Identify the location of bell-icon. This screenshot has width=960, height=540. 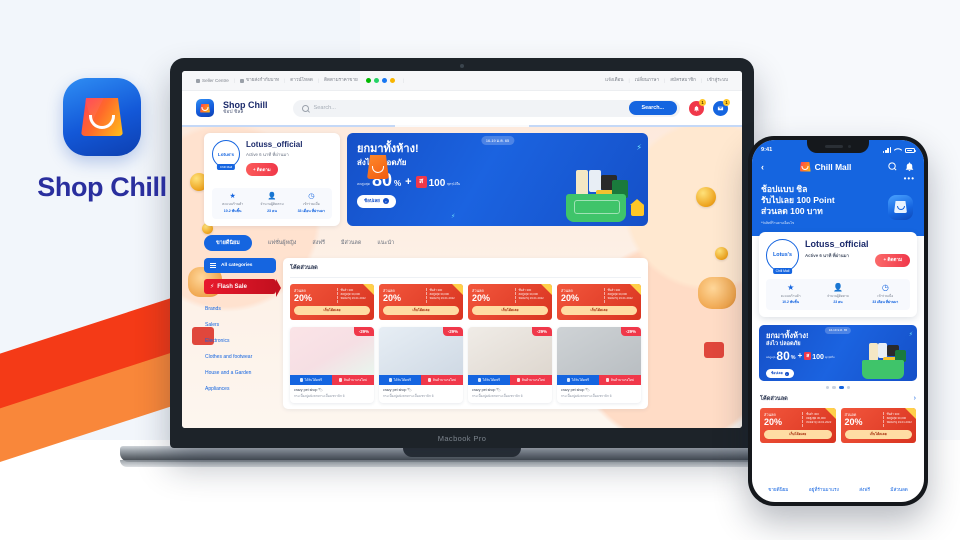
(909, 166).